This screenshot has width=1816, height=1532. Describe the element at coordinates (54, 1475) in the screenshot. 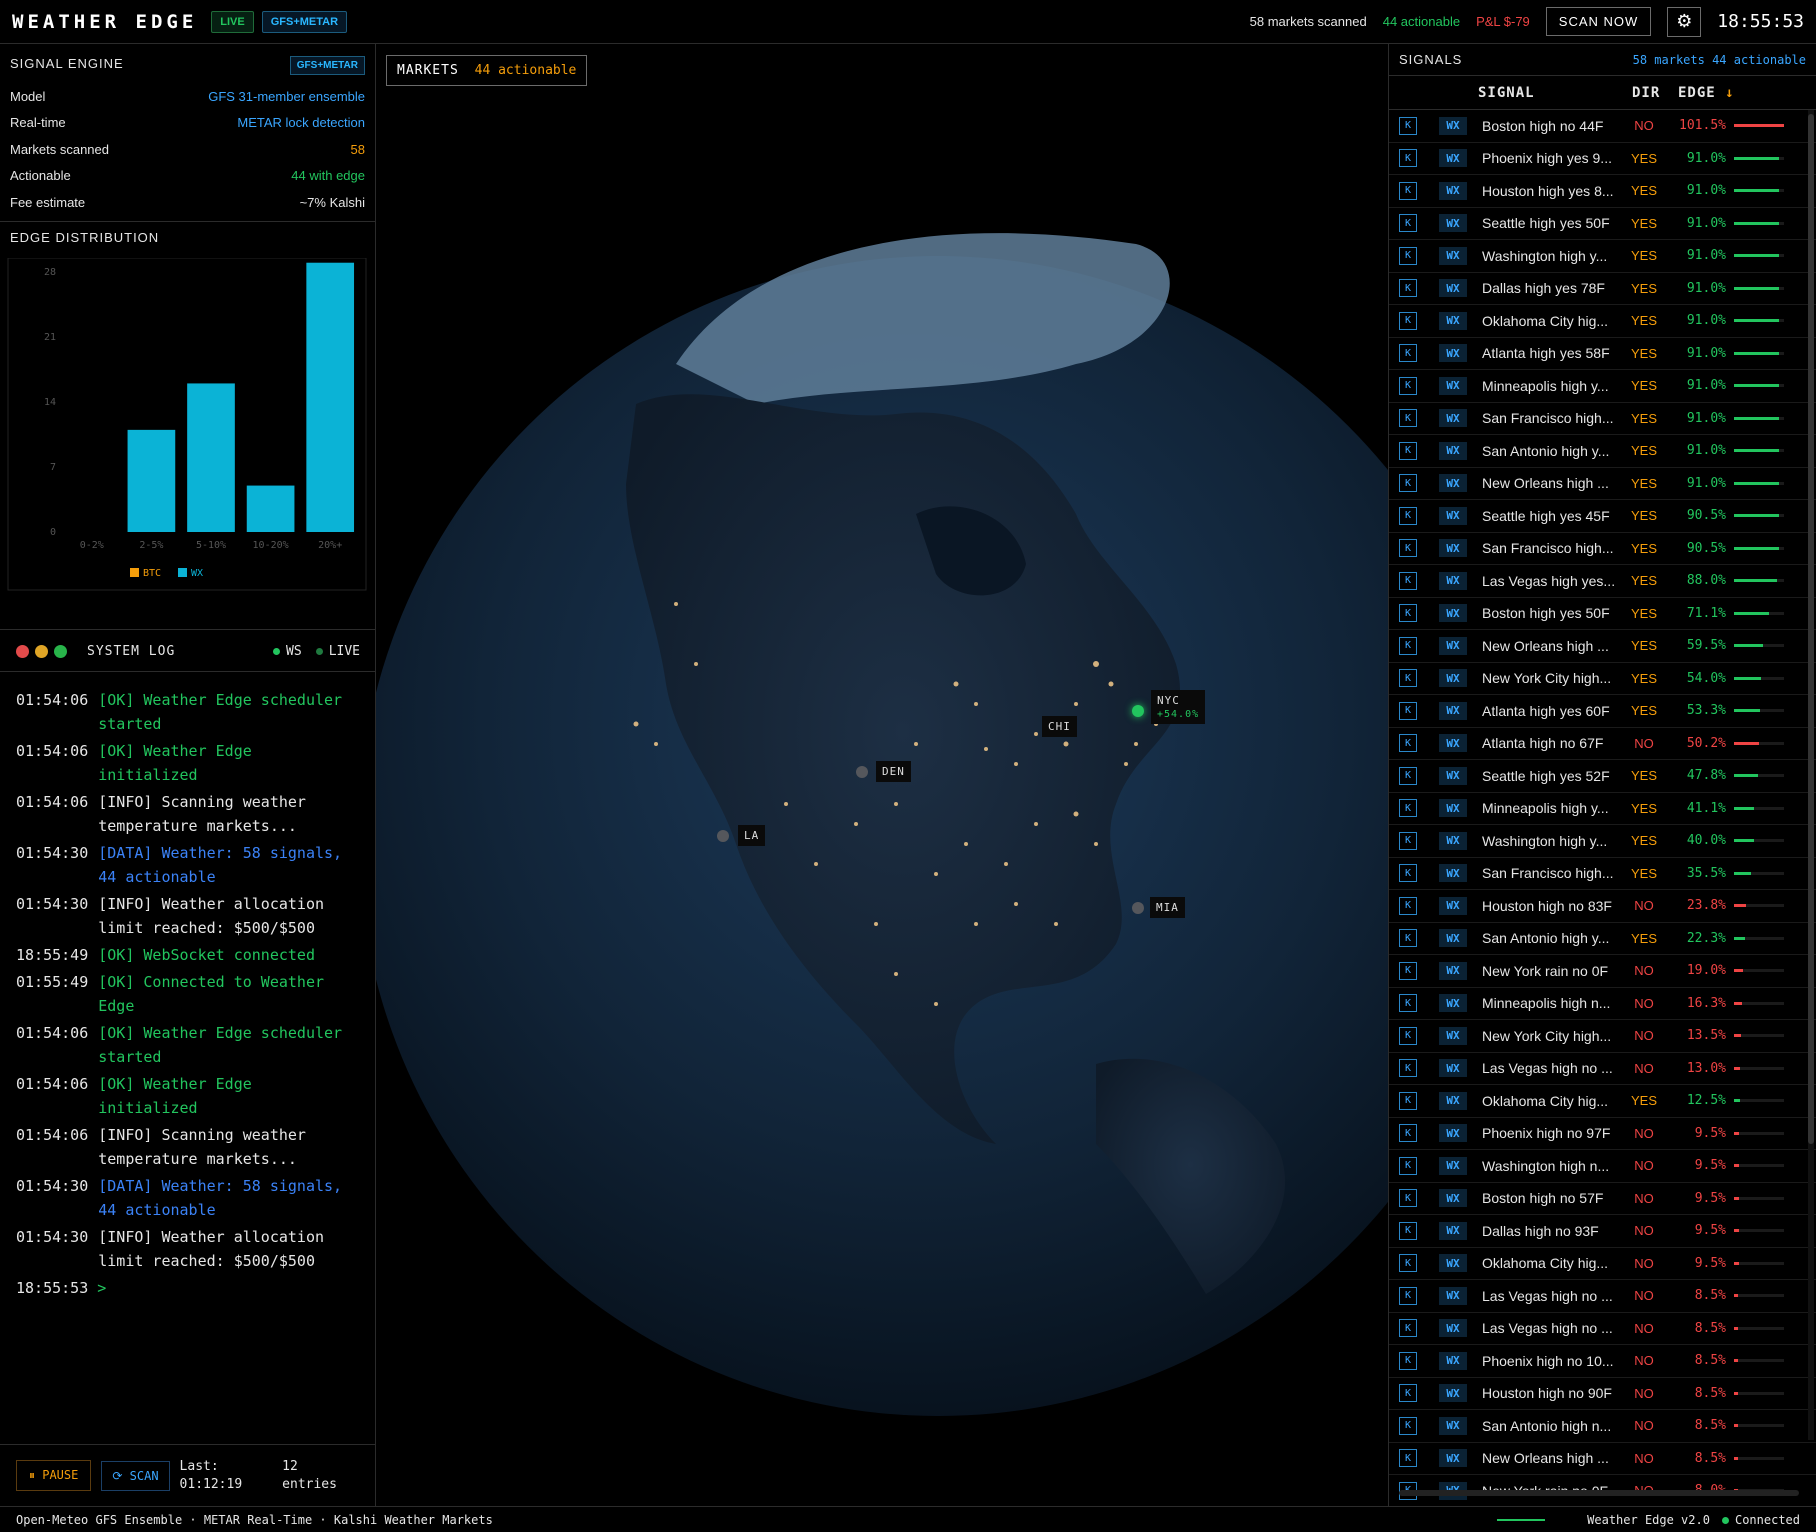

I see `pause-button: ⏸ PAUSE` at that location.